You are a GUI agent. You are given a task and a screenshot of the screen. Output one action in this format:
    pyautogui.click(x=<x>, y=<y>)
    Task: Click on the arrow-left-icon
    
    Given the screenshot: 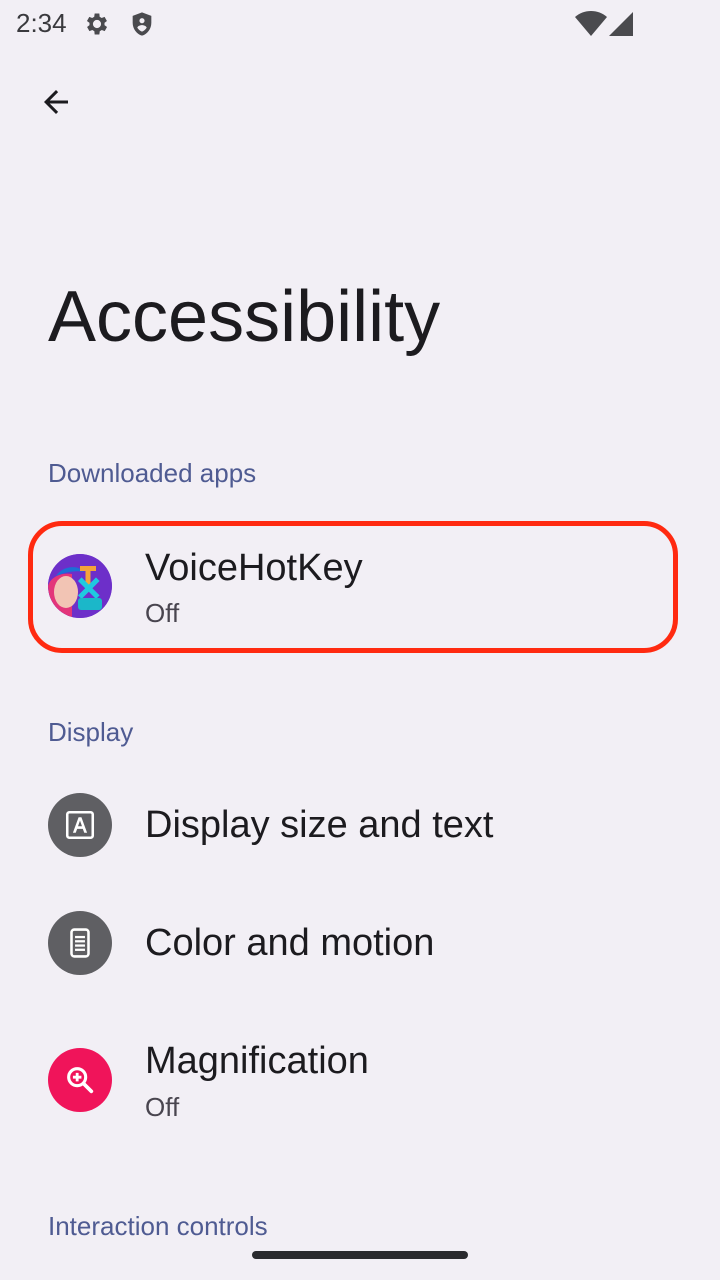 What is the action you would take?
    pyautogui.click(x=56, y=104)
    